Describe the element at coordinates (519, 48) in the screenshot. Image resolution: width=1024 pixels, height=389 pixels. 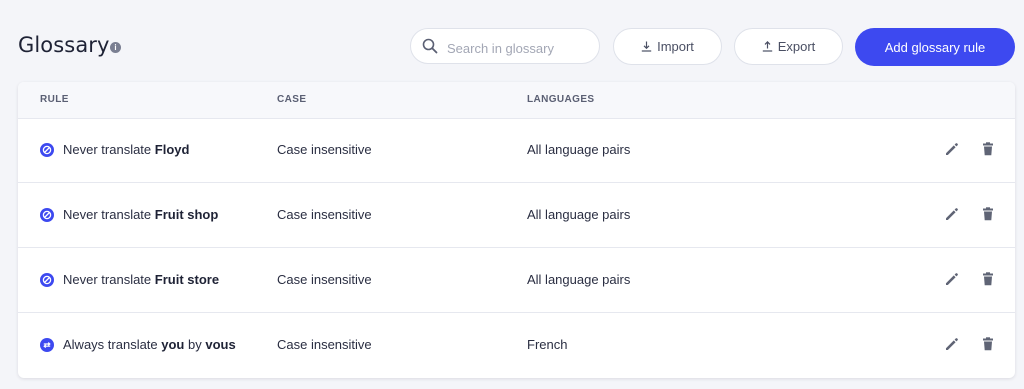
I see `search-input` at that location.